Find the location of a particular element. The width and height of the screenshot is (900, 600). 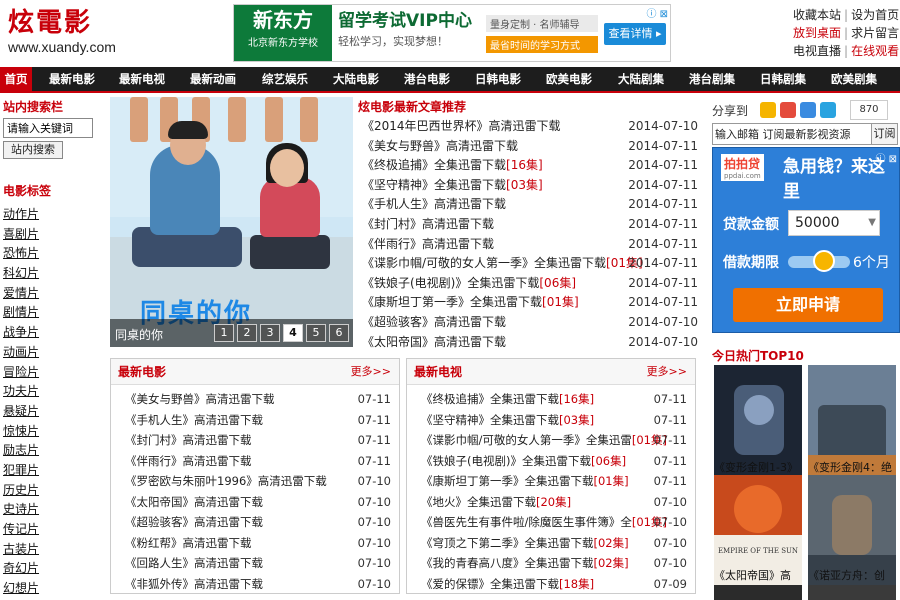

article-row: 《伴雨行》高清迅雷下载 2014-07-11 is located at coordinates (528, 245).